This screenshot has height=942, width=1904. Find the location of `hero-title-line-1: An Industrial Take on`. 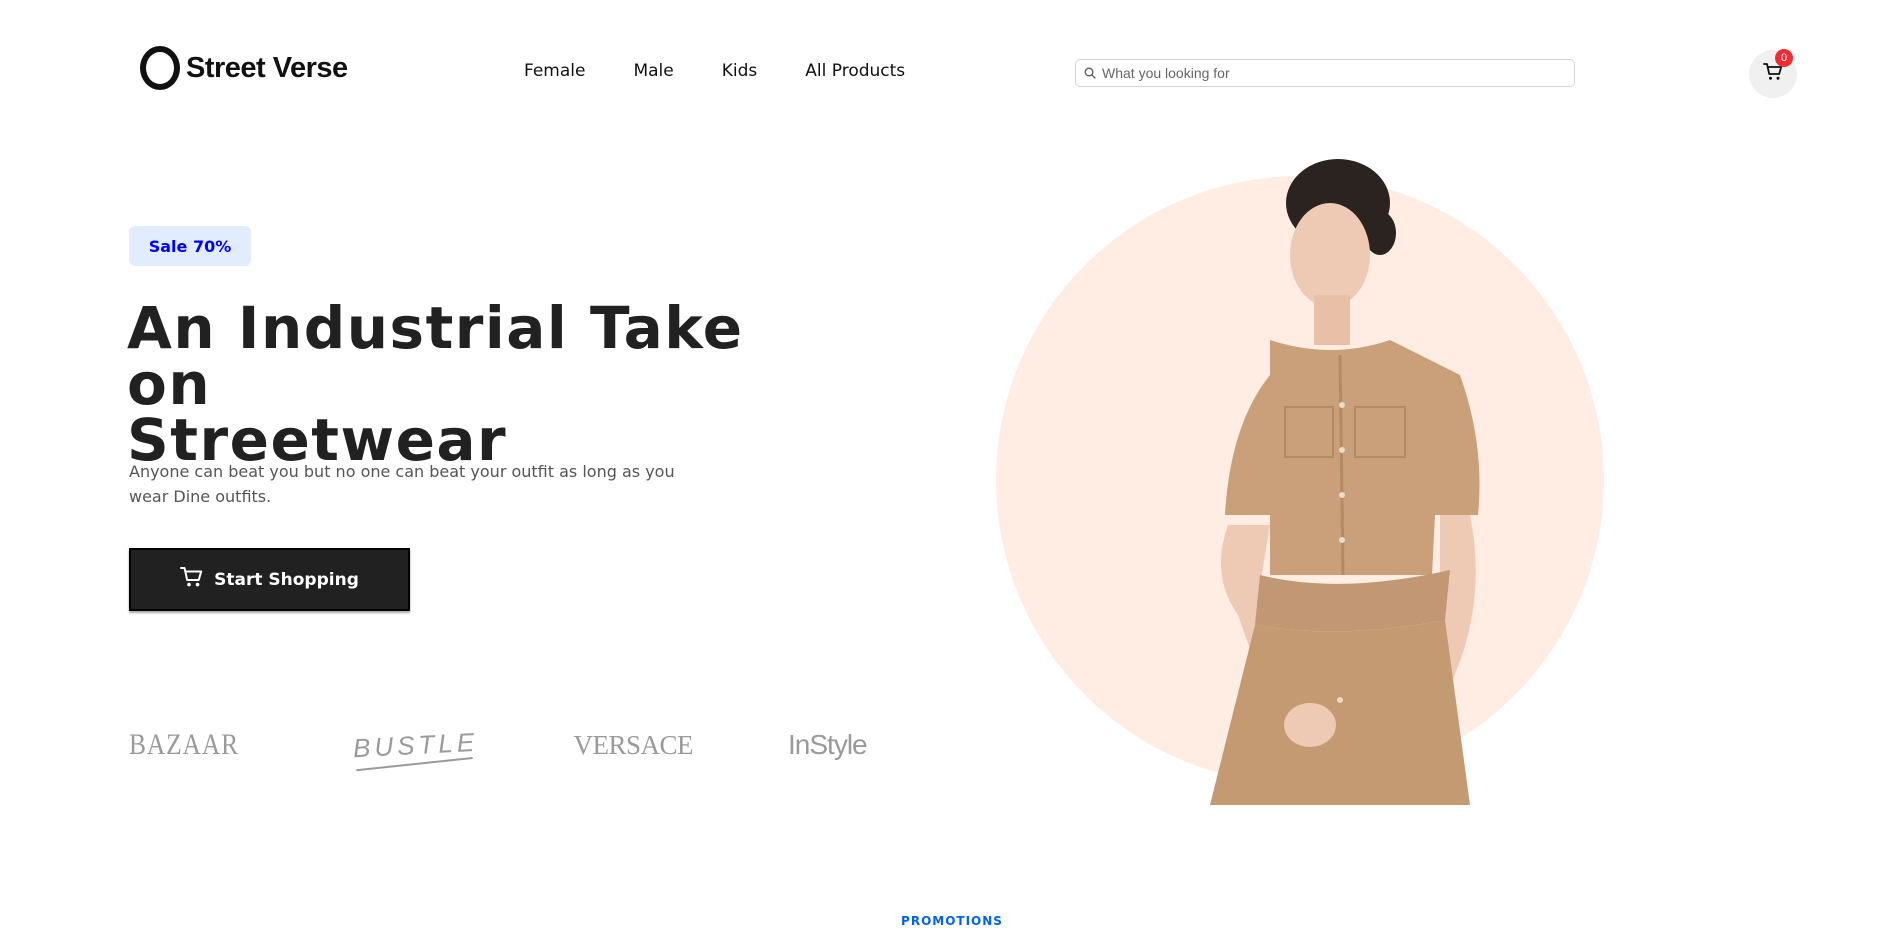

hero-title-line-1: An Industrial Take on is located at coordinates (435, 356).